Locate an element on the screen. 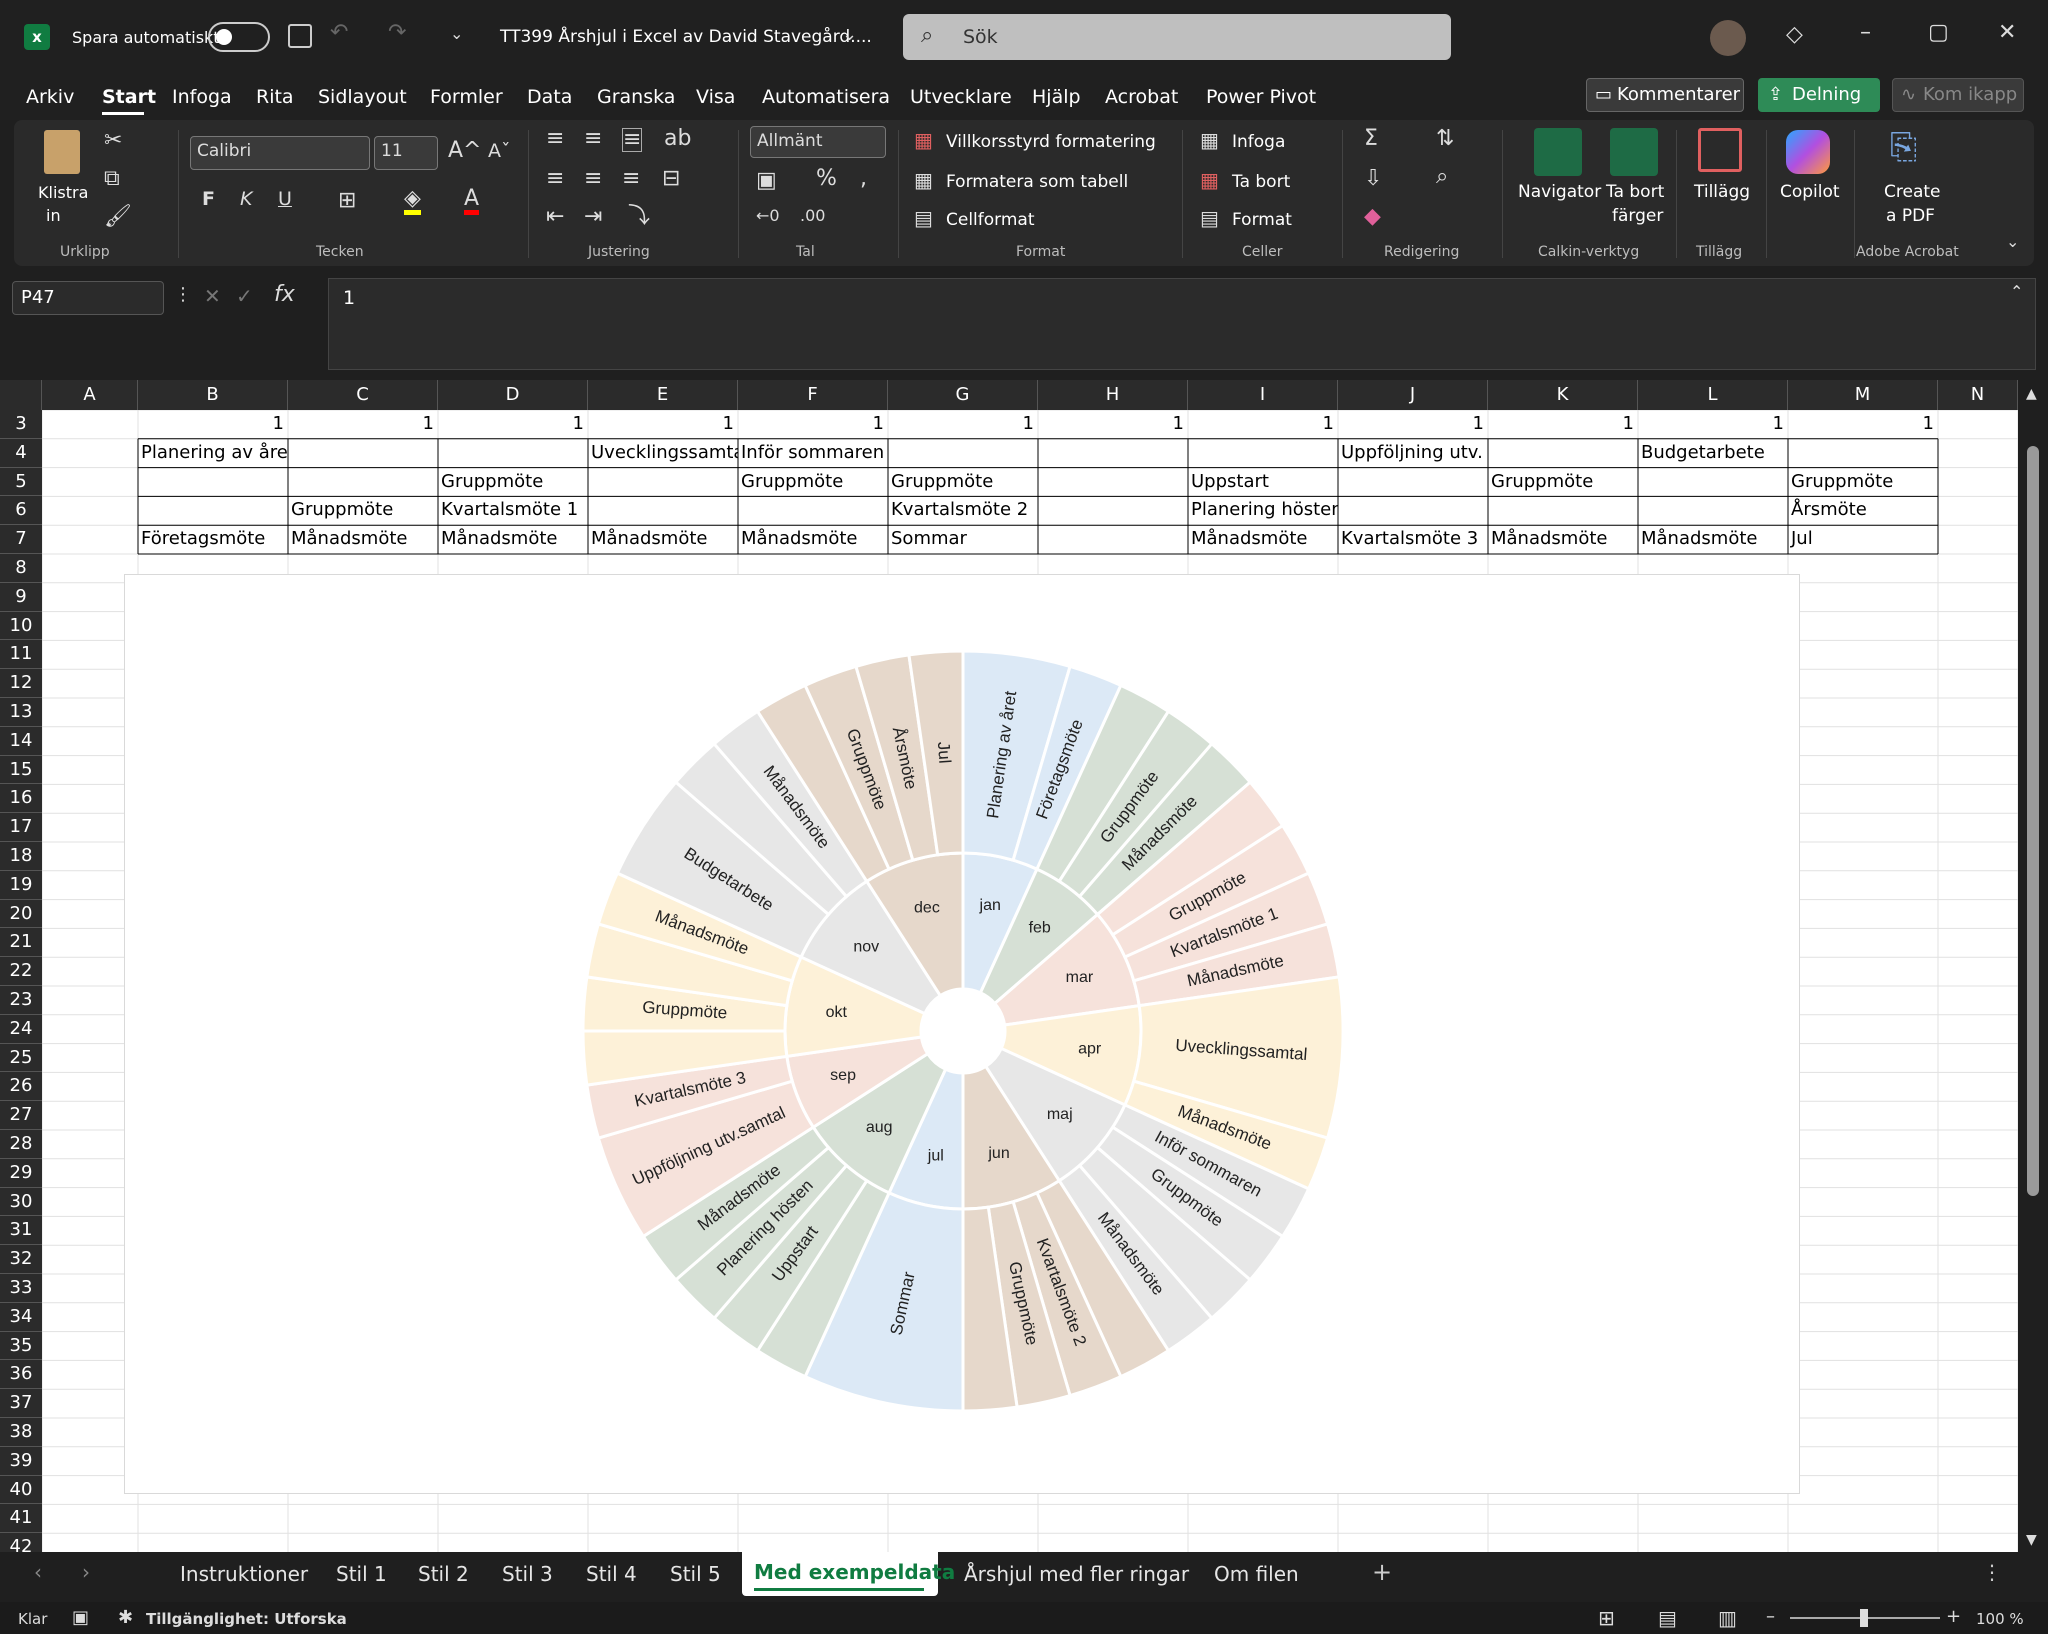 This screenshot has width=2048, height=1634. cell-j3: 1 is located at coordinates (1413, 424).